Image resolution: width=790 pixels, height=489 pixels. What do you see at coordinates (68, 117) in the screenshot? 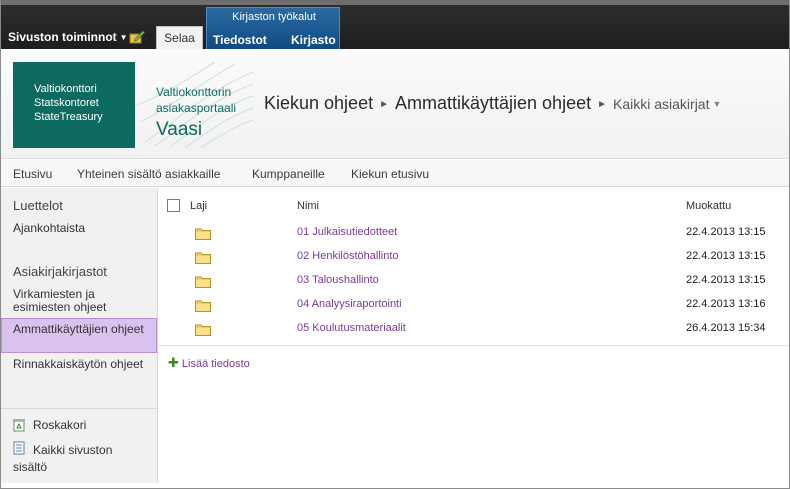
I see `logo-line-en: StateTreasury` at bounding box center [68, 117].